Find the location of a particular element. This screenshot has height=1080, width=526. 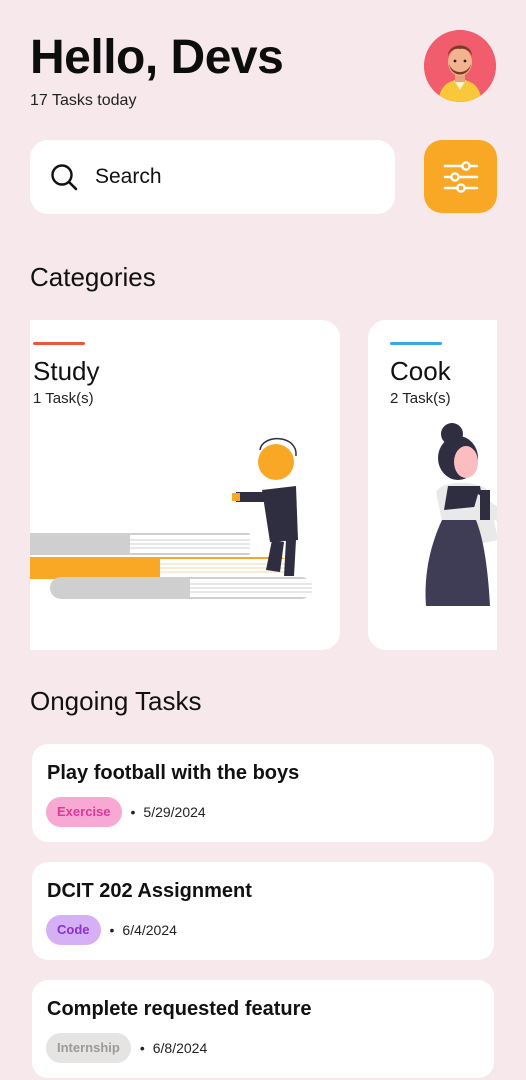

task-title: Play football with the boys is located at coordinates (173, 773).